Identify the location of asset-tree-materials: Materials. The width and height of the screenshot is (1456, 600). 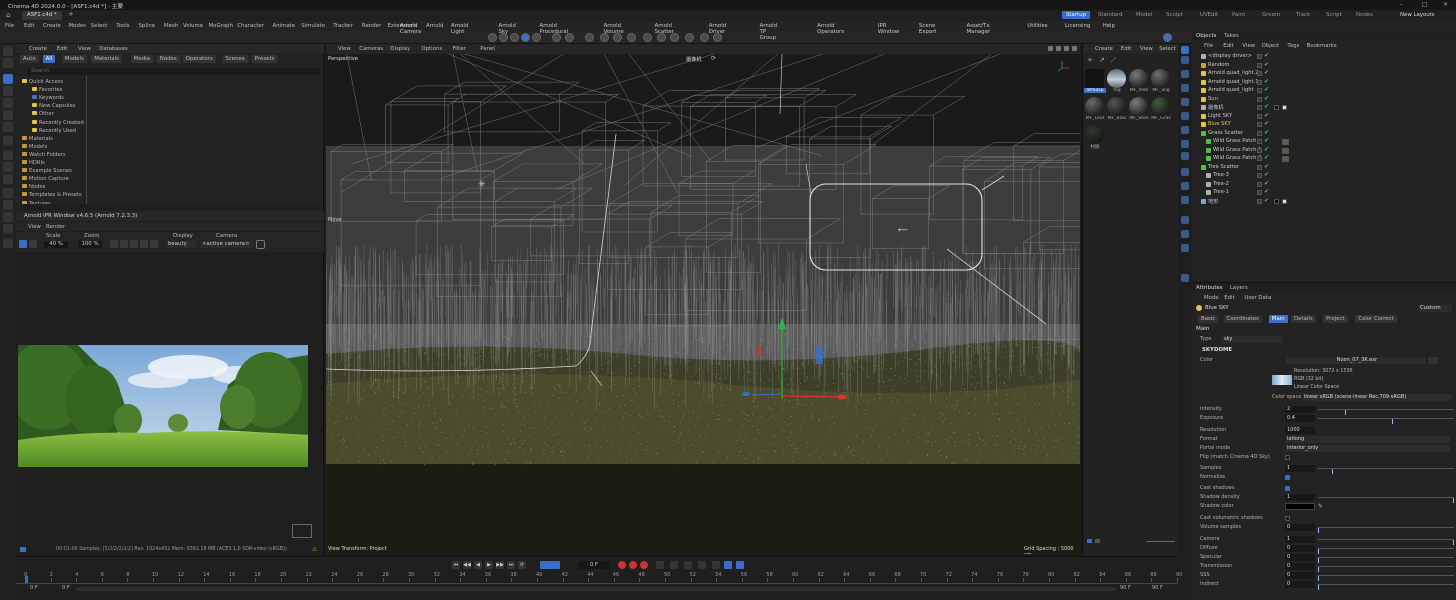
(37, 138).